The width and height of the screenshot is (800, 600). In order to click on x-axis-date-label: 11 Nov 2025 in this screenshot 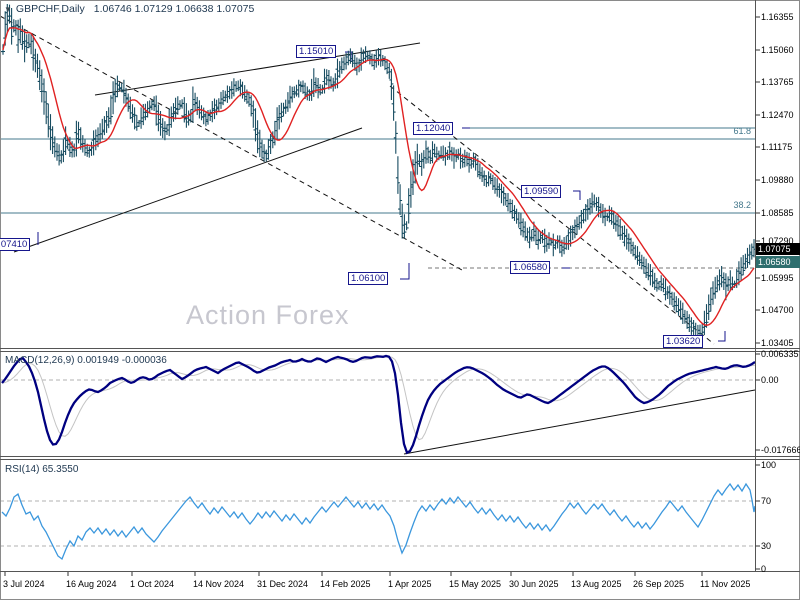, I will do `click(725, 584)`.